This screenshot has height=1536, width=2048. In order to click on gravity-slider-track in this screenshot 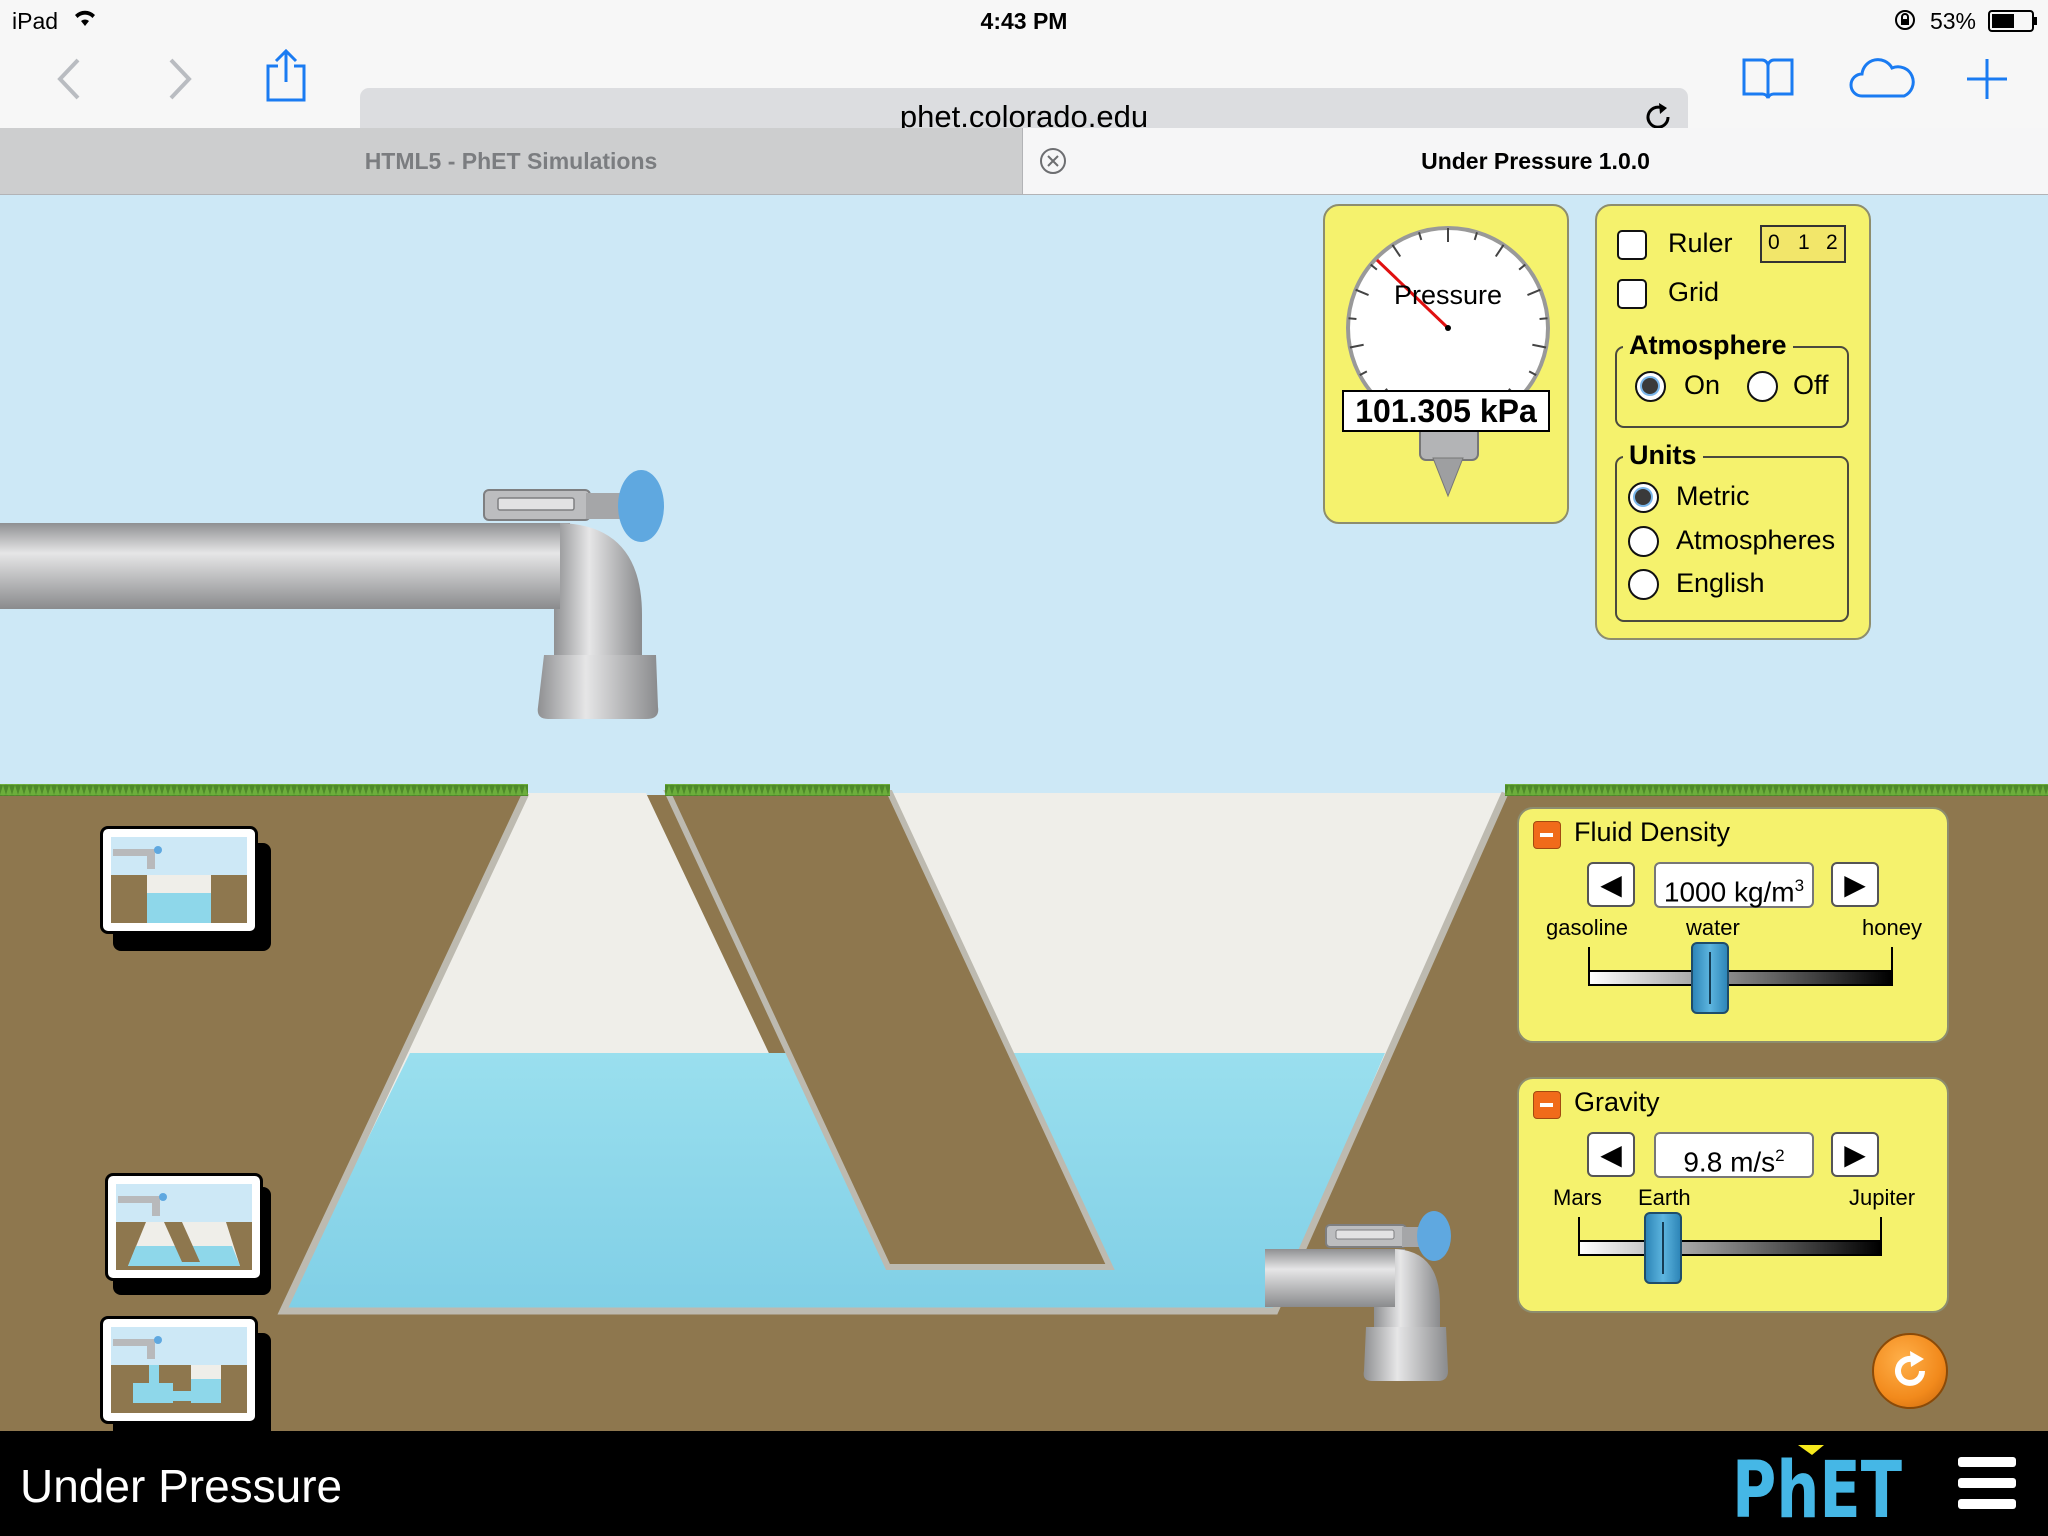, I will do `click(1730, 1248)`.